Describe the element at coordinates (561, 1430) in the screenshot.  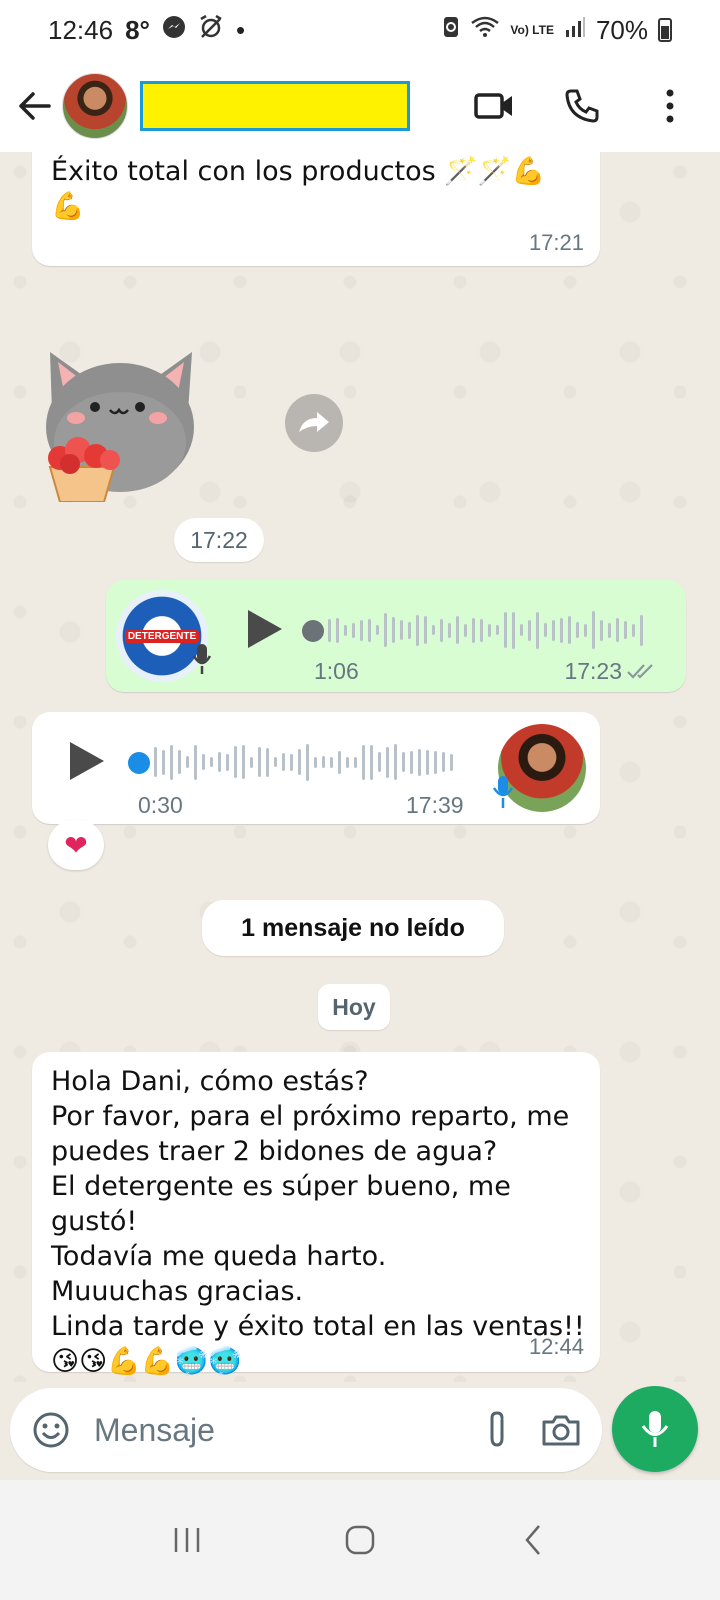
I see `camera-button` at that location.